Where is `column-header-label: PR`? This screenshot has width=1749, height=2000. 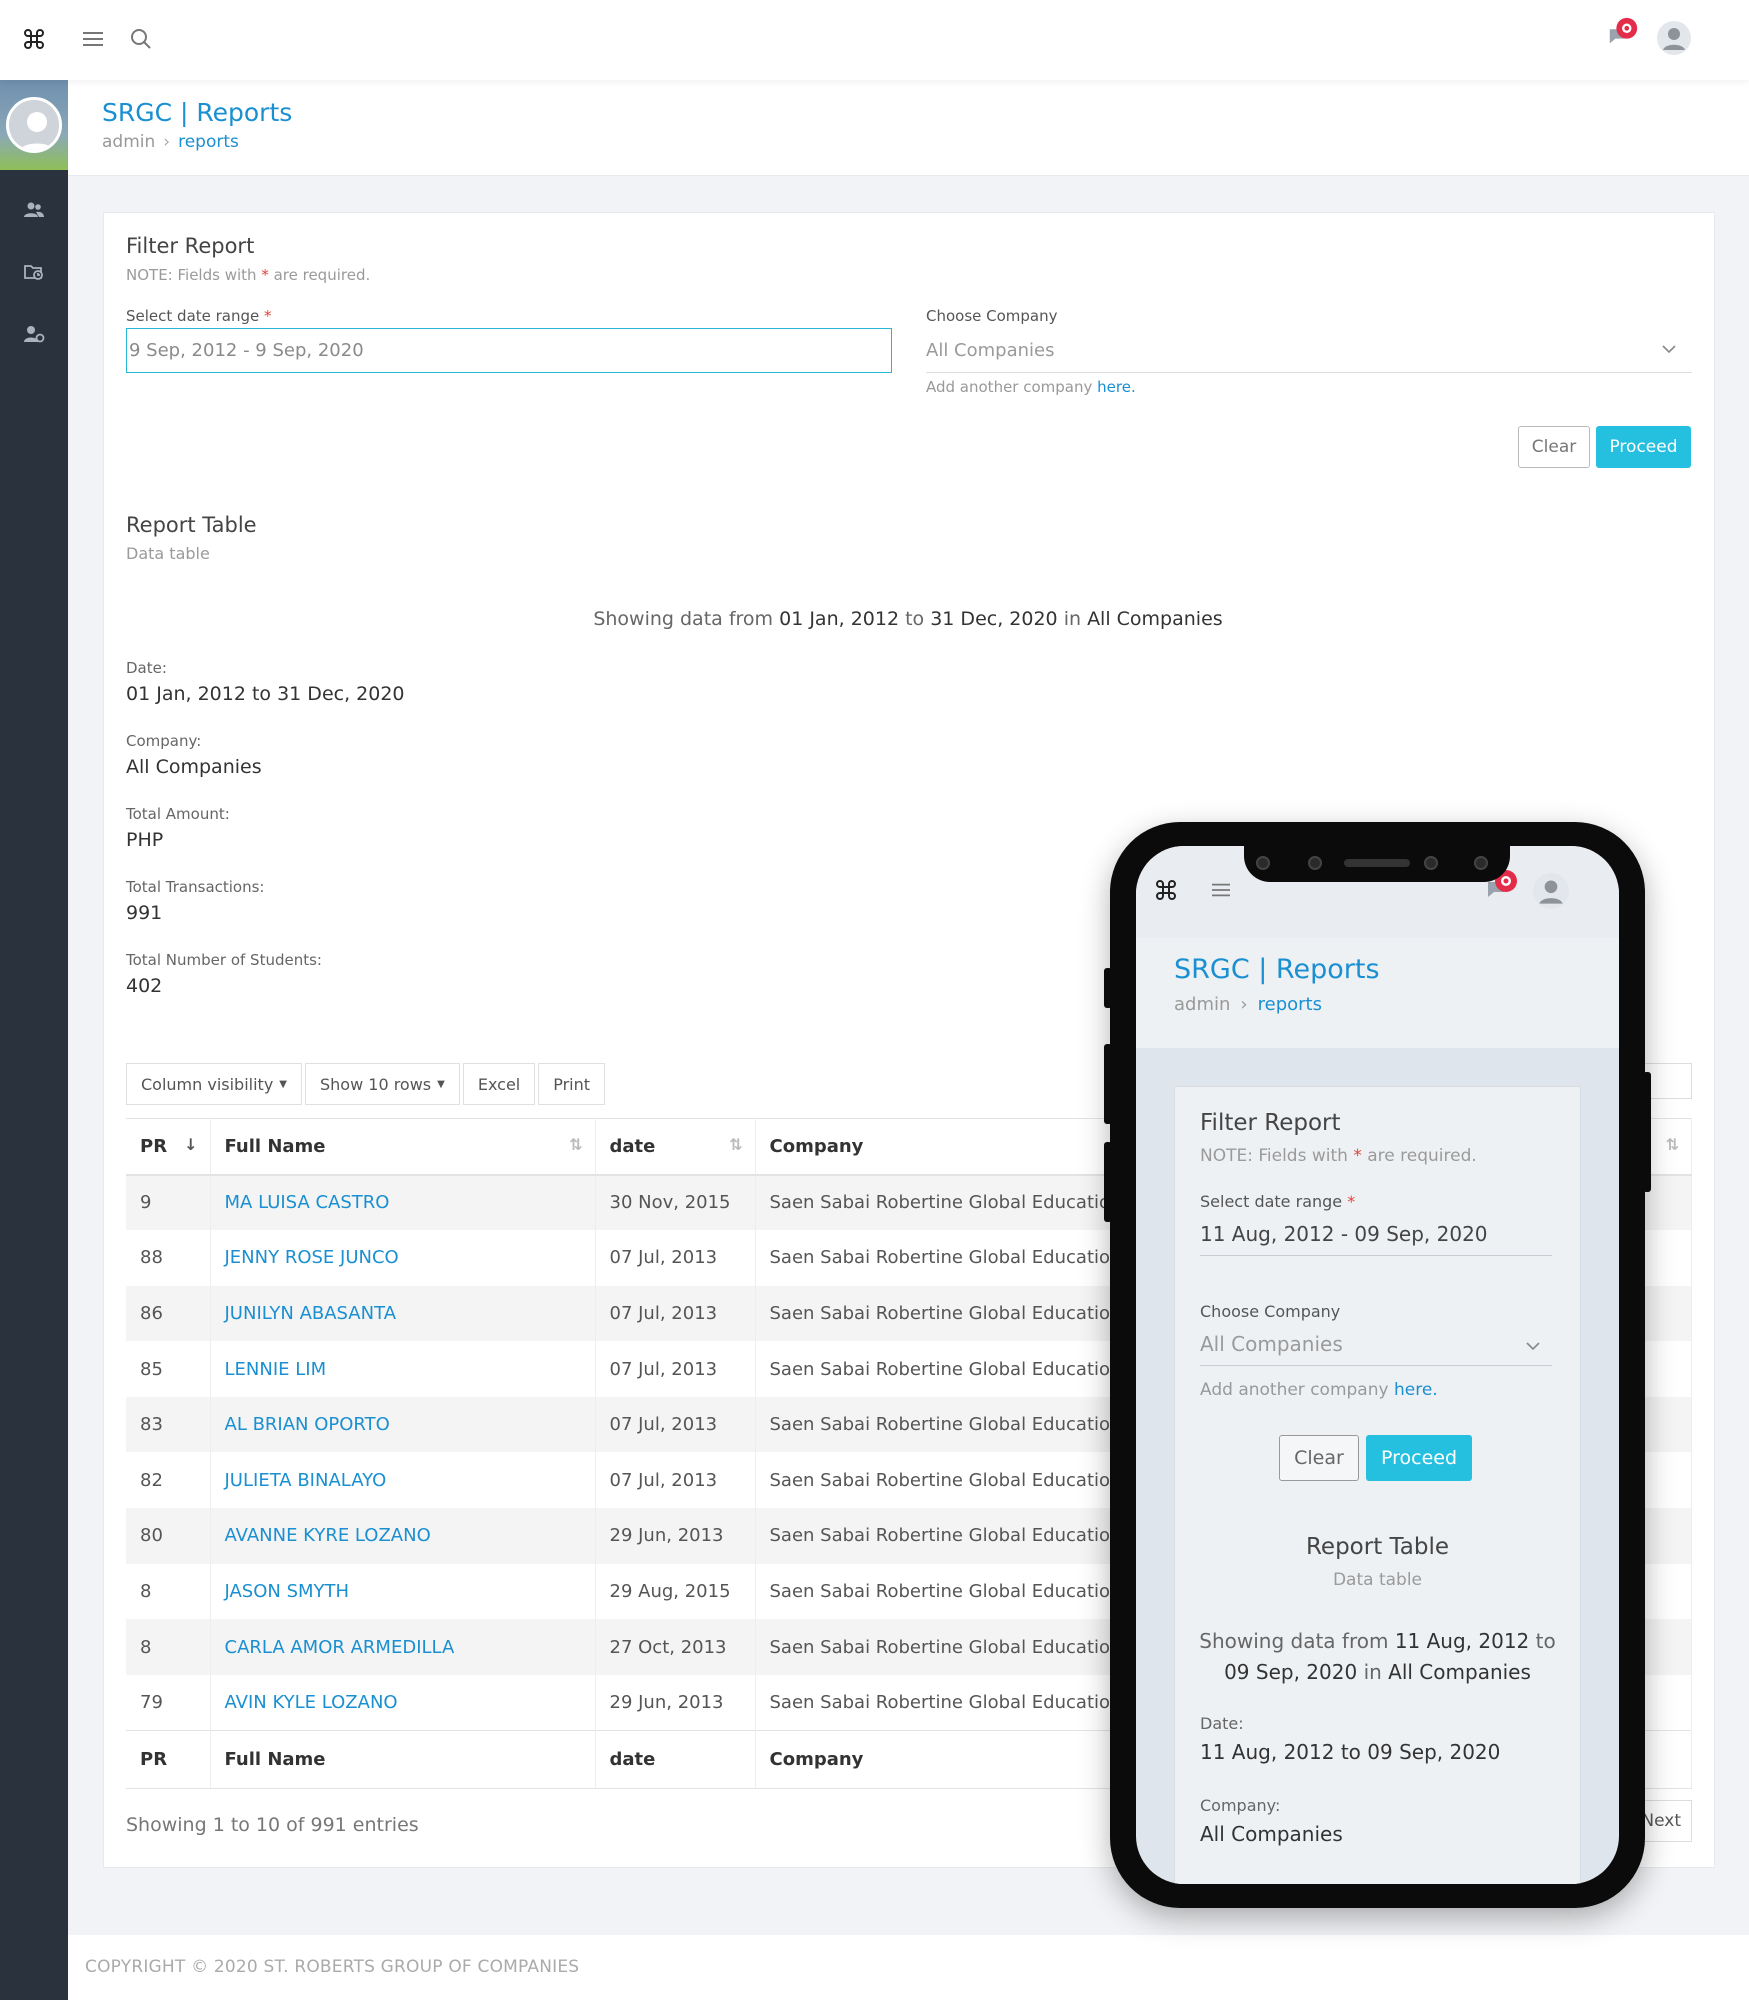
column-header-label: PR is located at coordinates (154, 1146).